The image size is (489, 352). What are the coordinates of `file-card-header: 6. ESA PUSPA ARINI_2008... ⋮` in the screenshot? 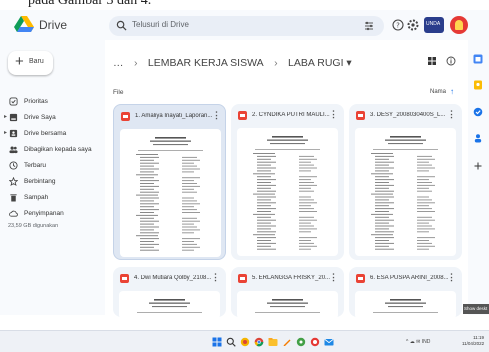 It's located at (405, 278).